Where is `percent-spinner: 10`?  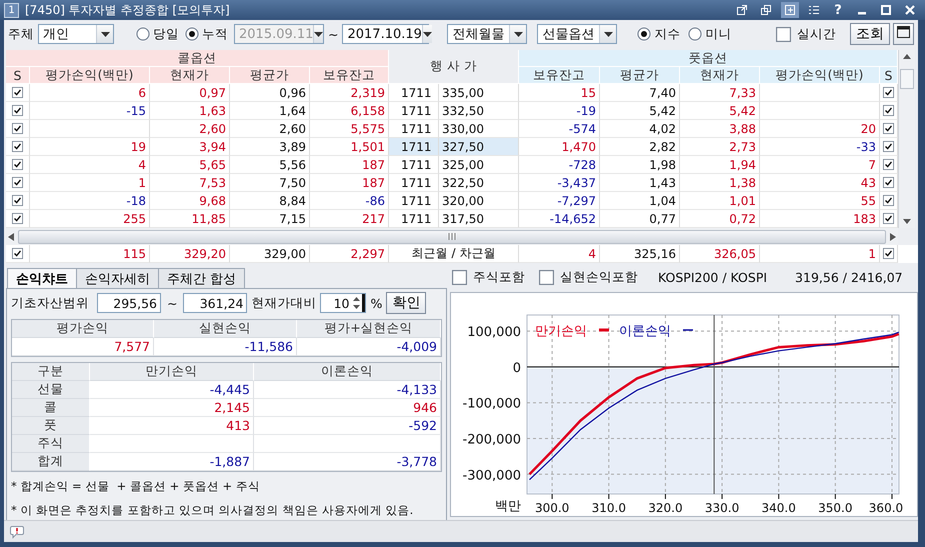
percent-spinner: 10 is located at coordinates (343, 303).